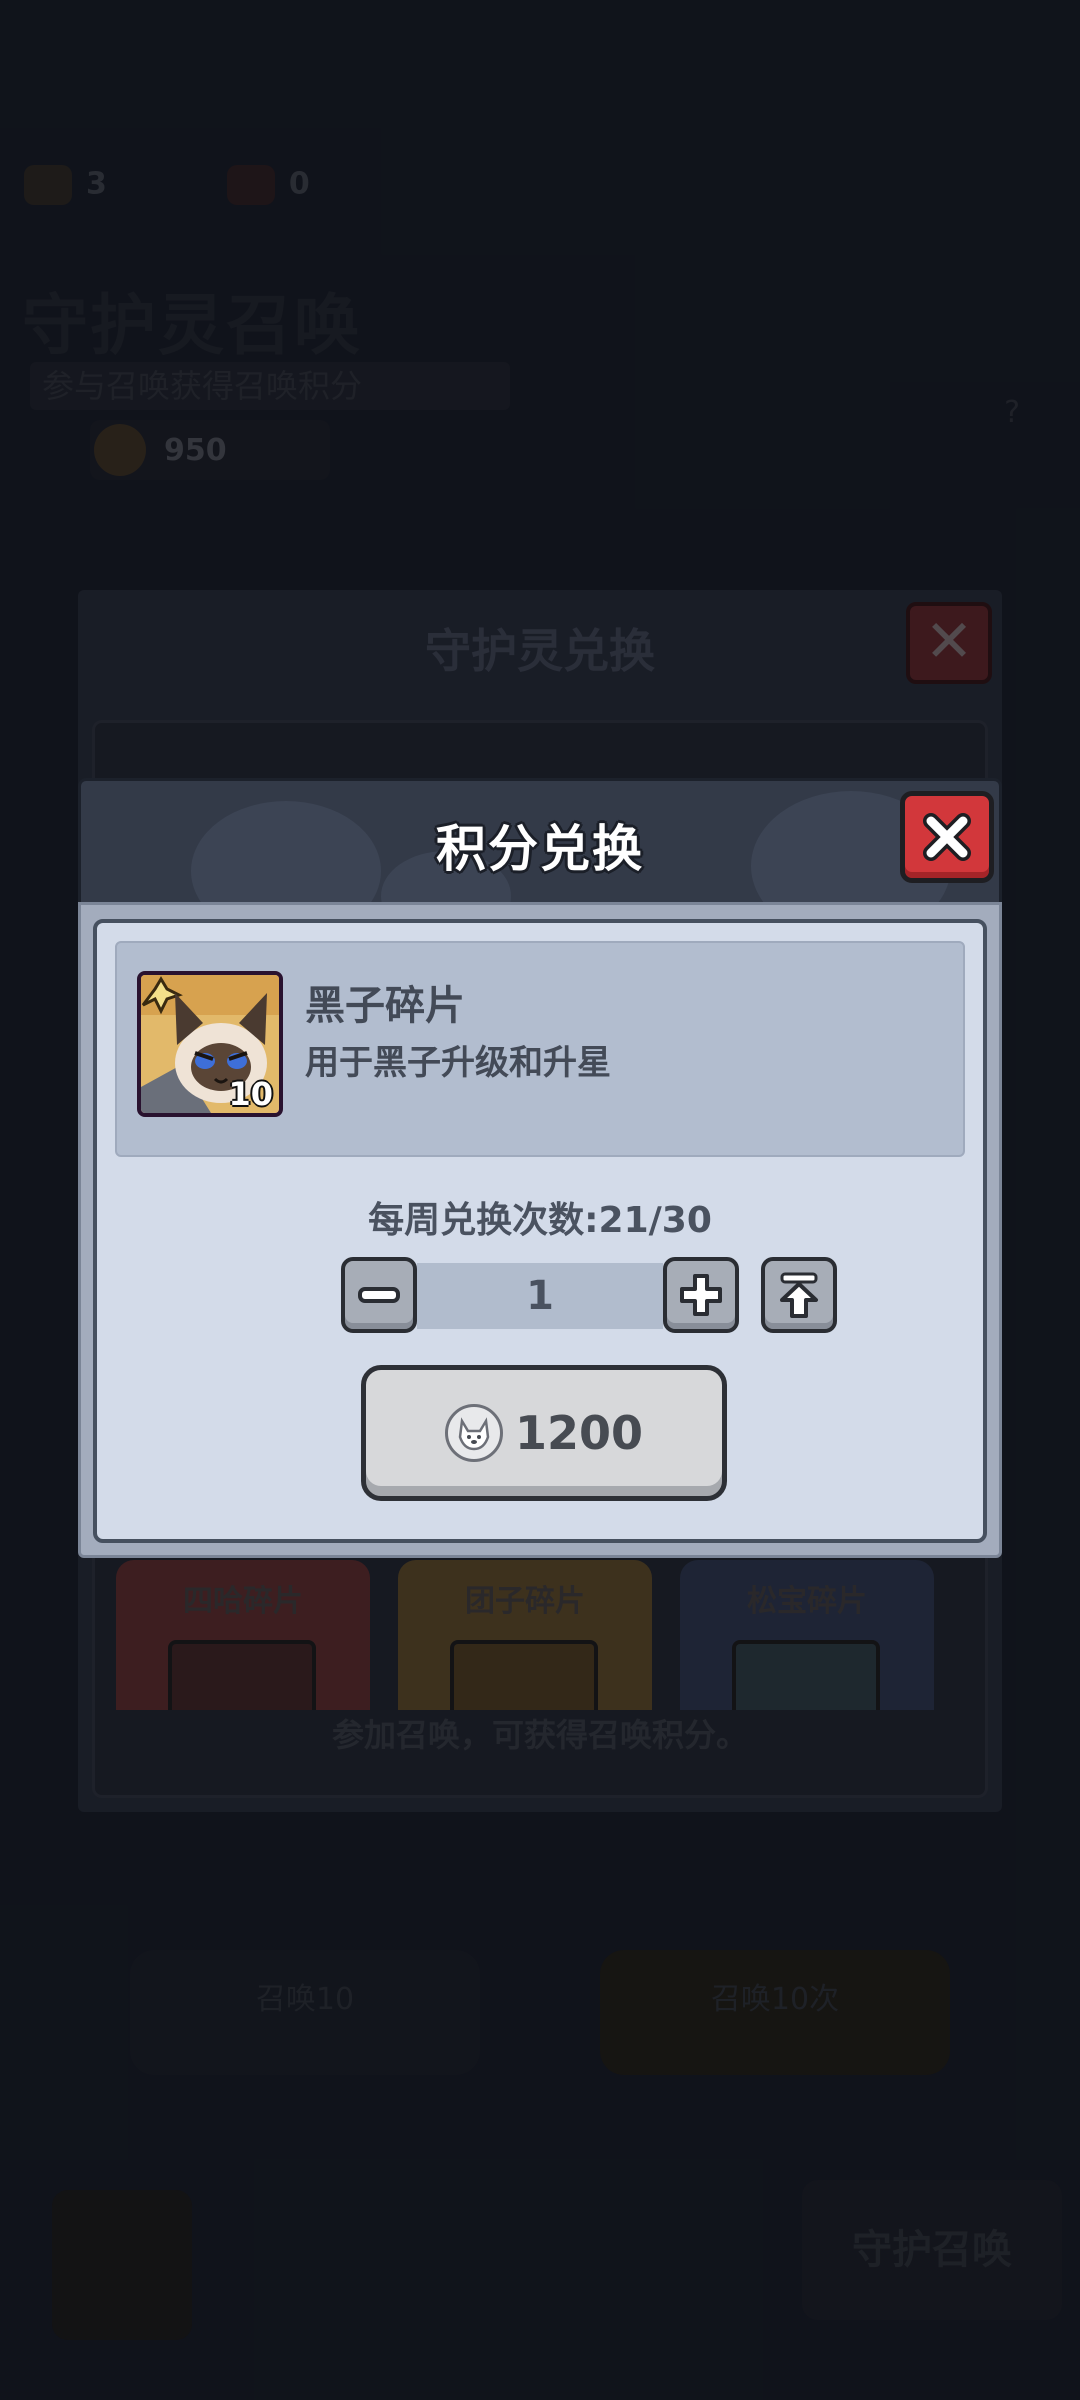 The height and width of the screenshot is (2400, 1080). I want to click on increase-button, so click(701, 1295).